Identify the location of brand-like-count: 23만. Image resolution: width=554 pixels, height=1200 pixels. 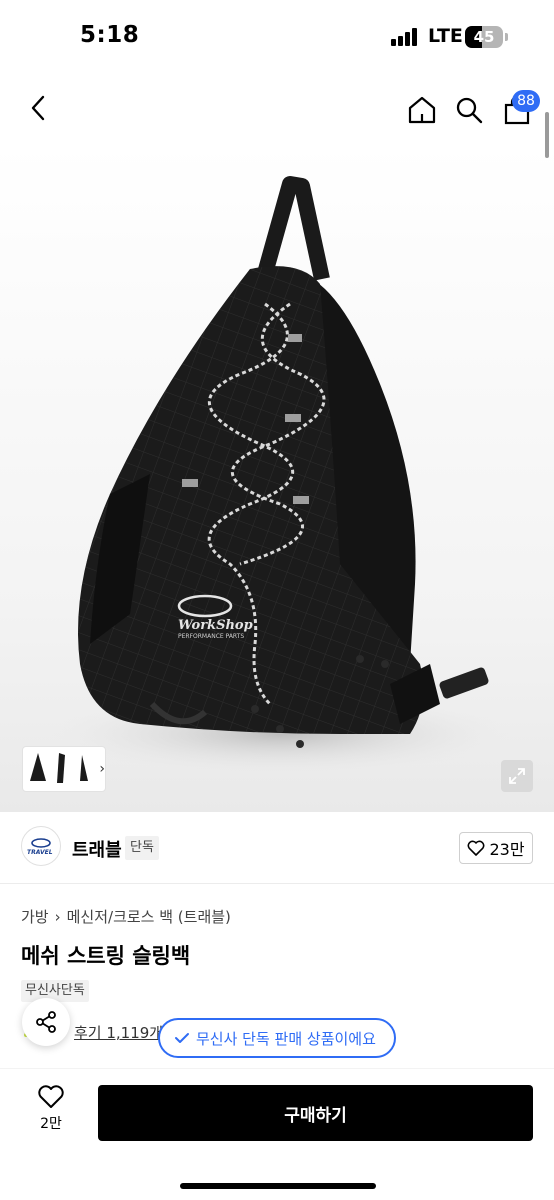
(507, 849).